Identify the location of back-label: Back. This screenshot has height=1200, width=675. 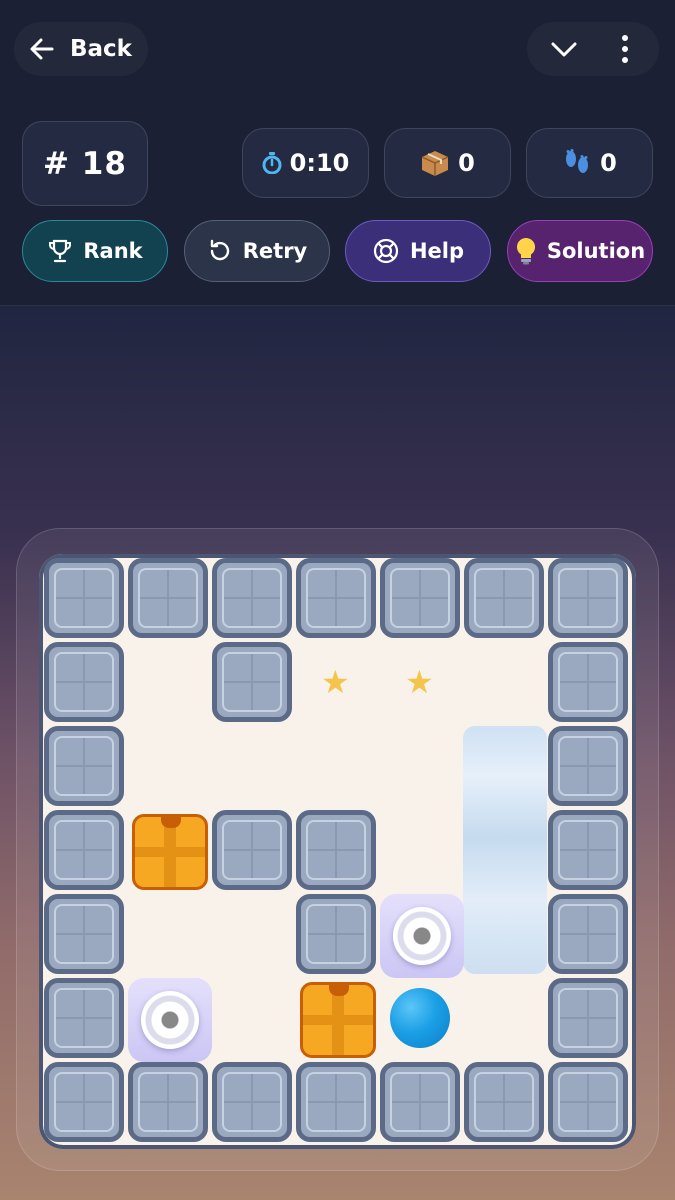
(101, 49).